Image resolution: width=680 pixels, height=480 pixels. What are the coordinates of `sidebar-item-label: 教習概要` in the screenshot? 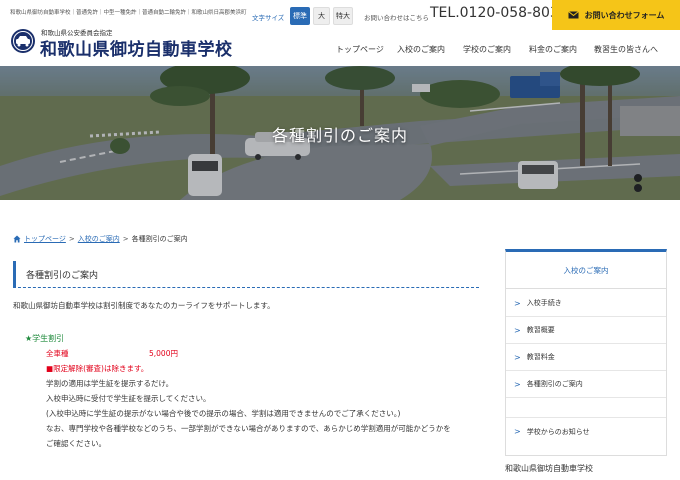 It's located at (540, 330).